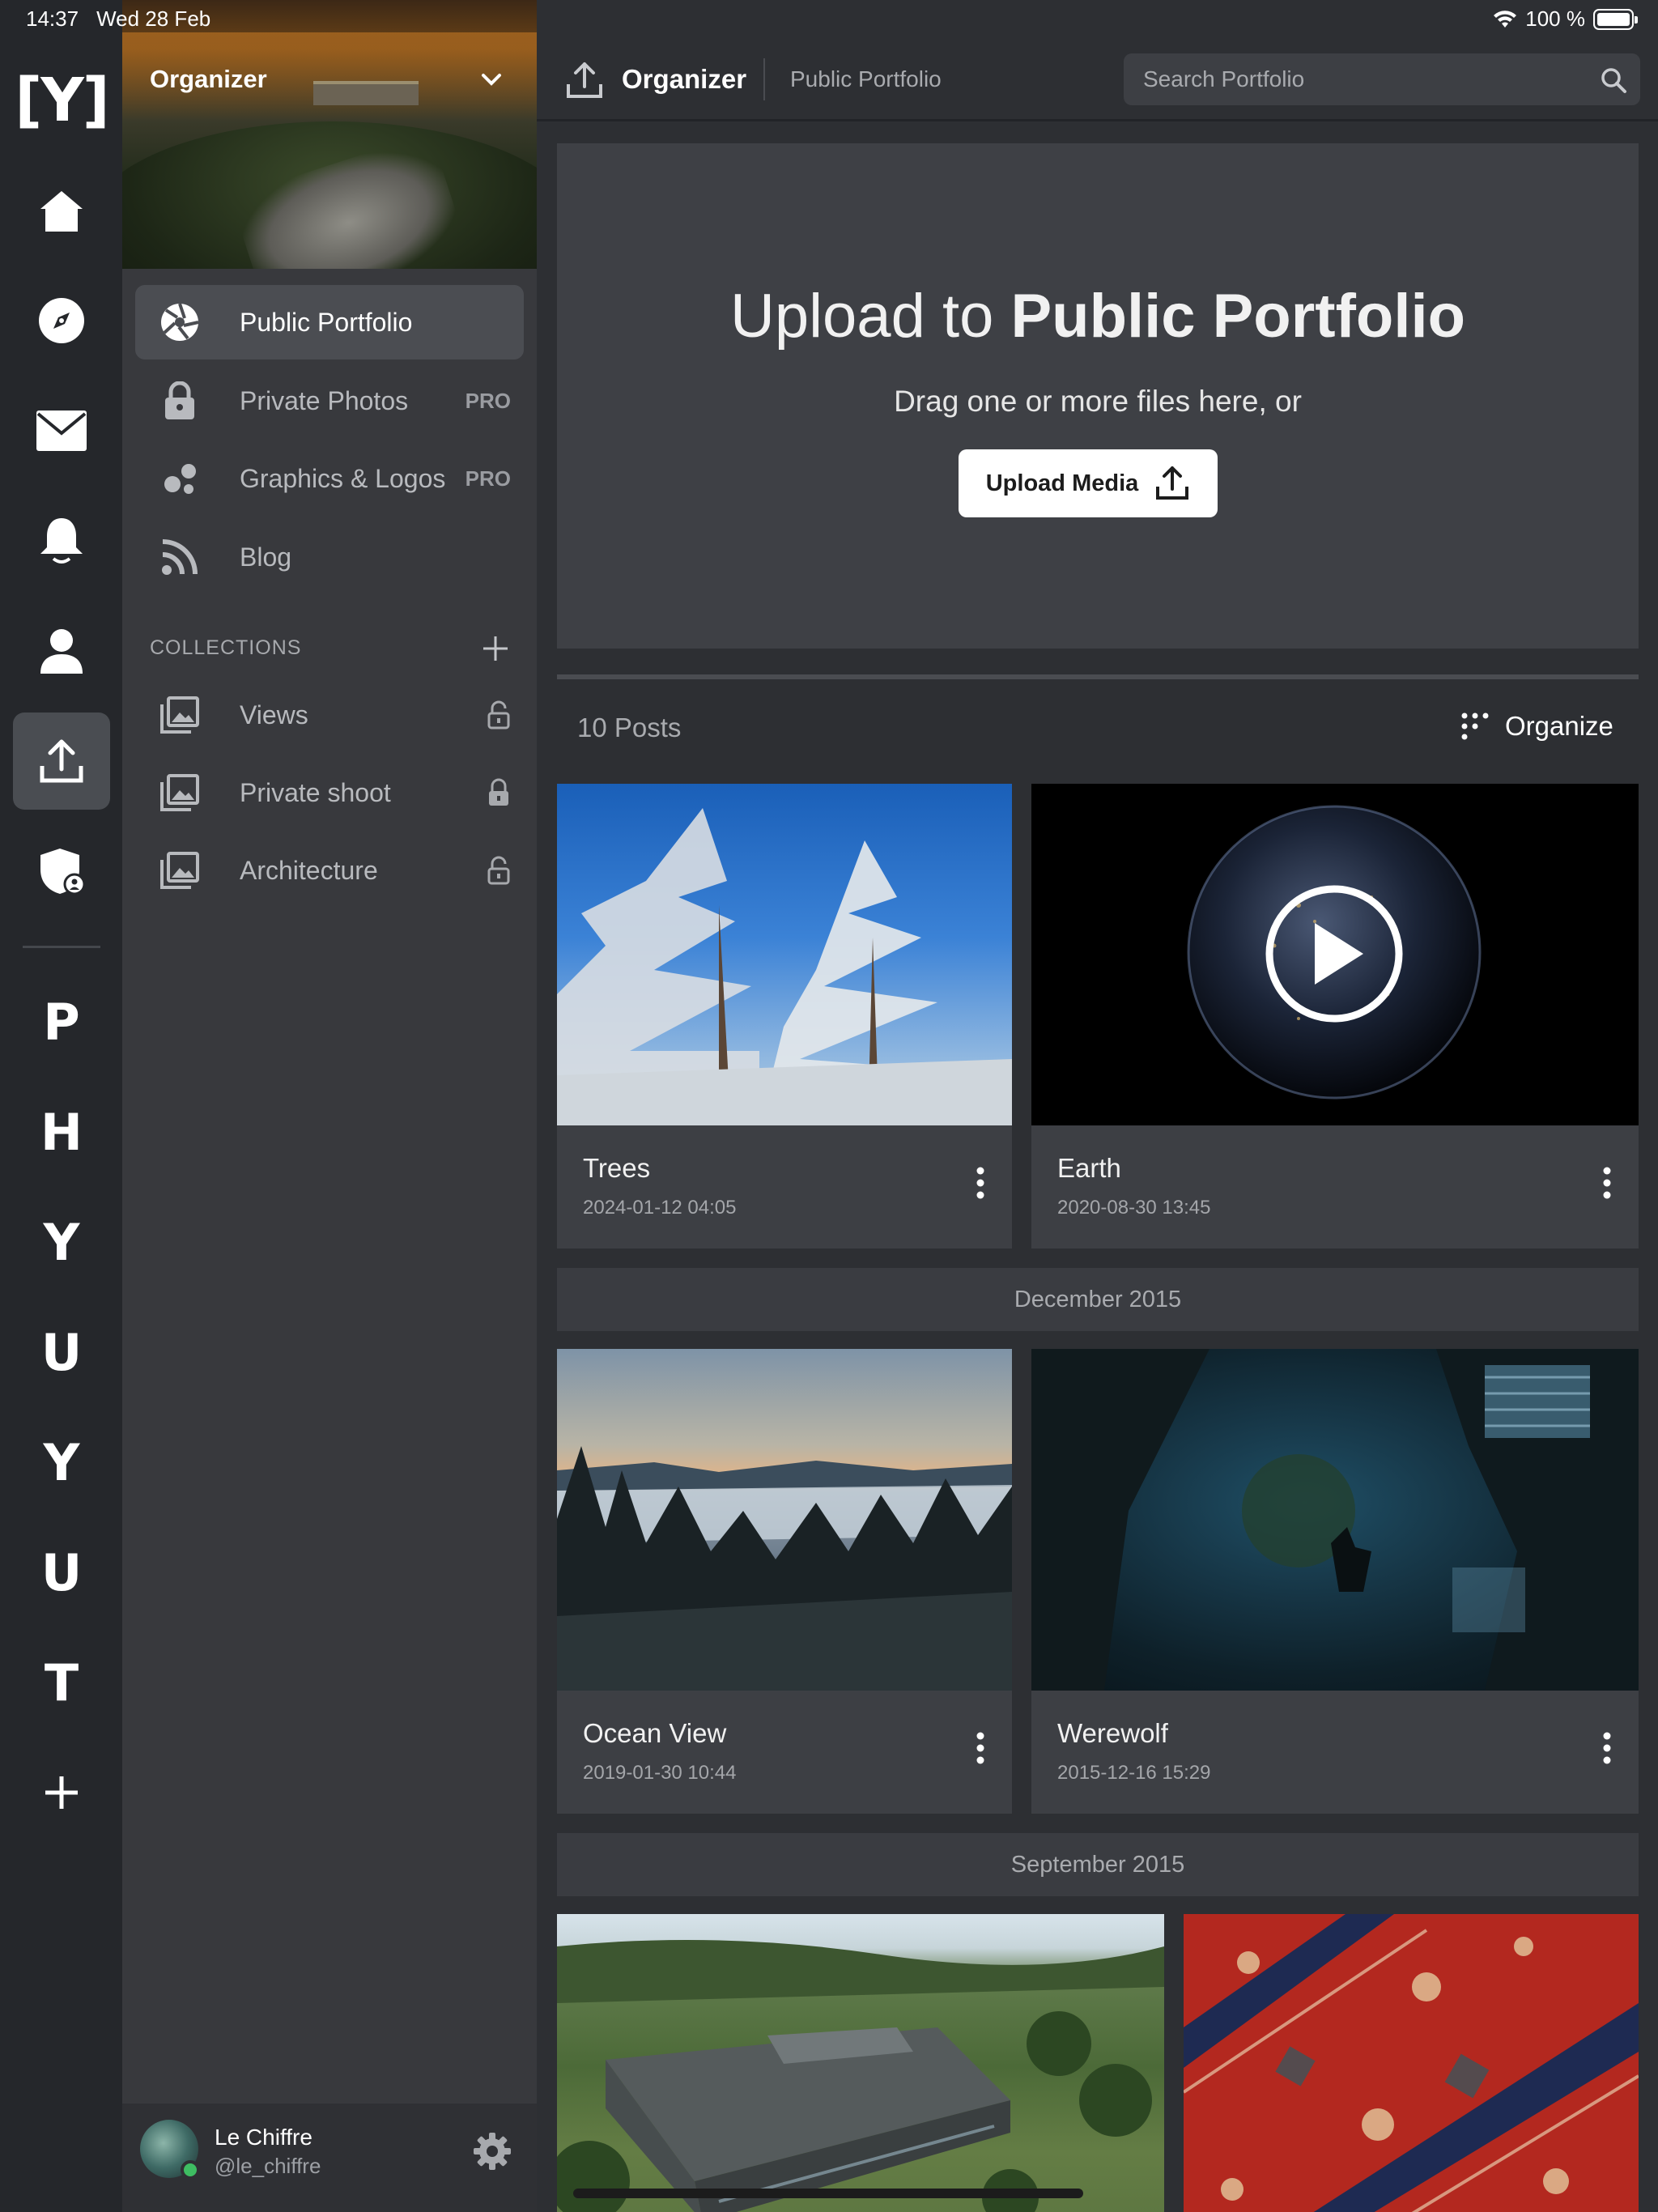  I want to click on upload-media-label: Upload Media, so click(1062, 483).